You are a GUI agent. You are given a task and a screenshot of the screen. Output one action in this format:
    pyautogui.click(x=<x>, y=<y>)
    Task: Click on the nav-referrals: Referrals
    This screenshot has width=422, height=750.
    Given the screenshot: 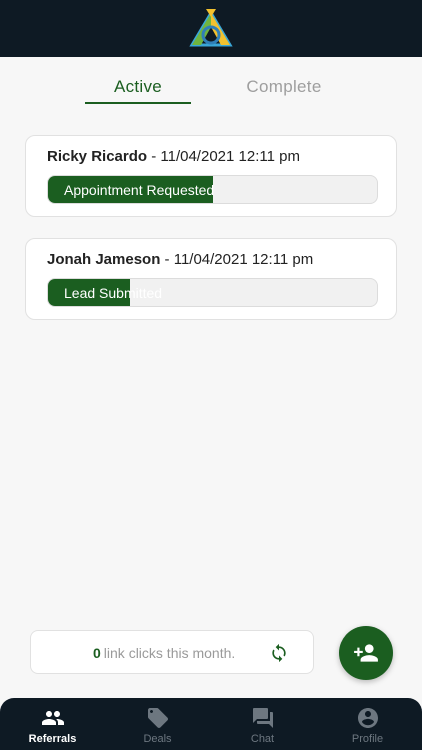 What is the action you would take?
    pyautogui.click(x=52, y=724)
    